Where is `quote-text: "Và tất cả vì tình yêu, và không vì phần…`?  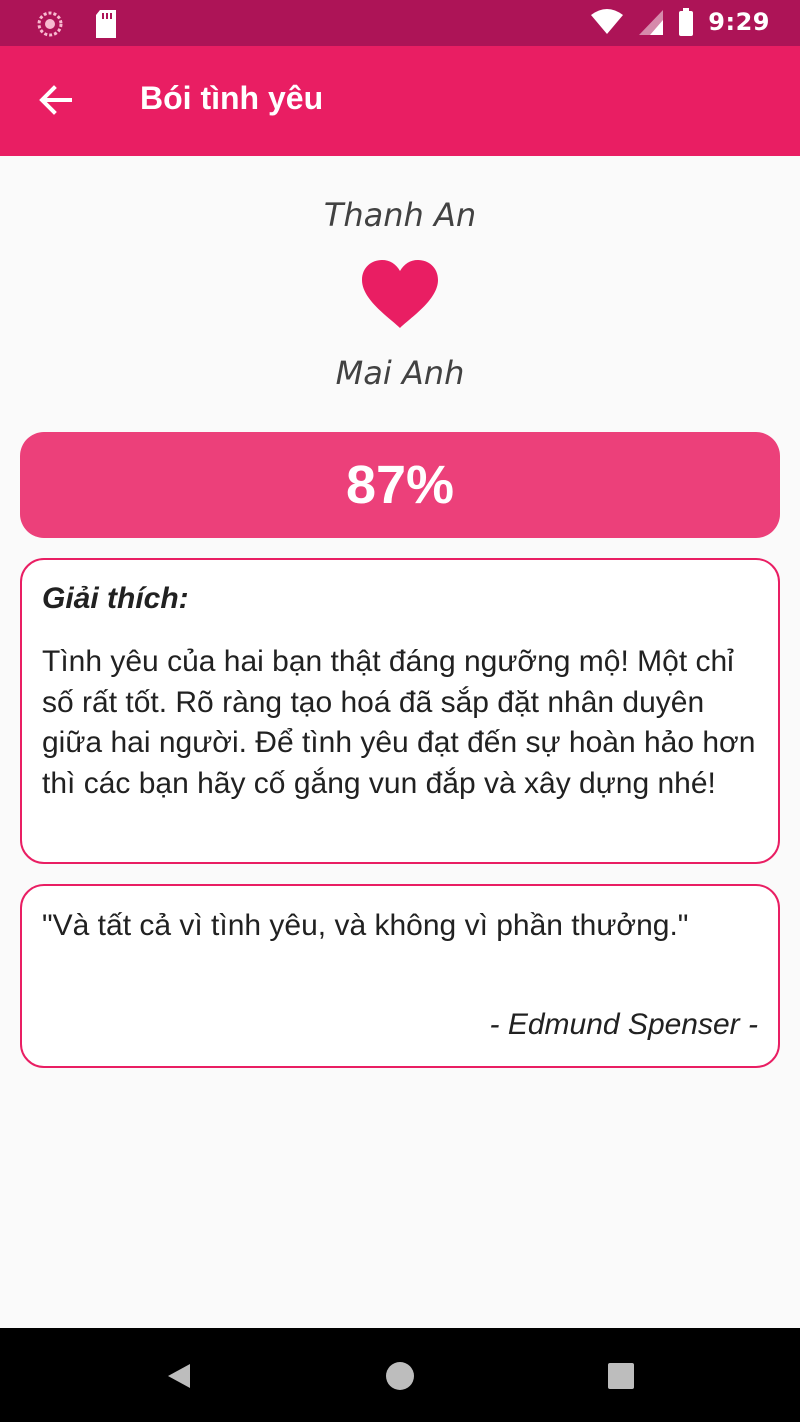 quote-text: "Và tất cả vì tình yêu, và không vì phần… is located at coordinates (365, 925).